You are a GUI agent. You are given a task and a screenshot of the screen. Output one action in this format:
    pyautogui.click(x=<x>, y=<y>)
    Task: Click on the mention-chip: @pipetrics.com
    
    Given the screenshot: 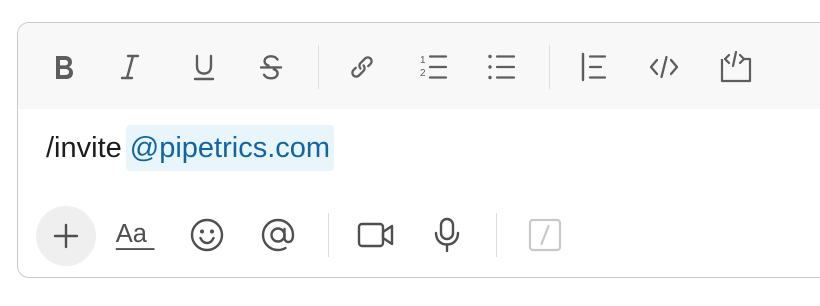 What is the action you would take?
    pyautogui.click(x=230, y=148)
    